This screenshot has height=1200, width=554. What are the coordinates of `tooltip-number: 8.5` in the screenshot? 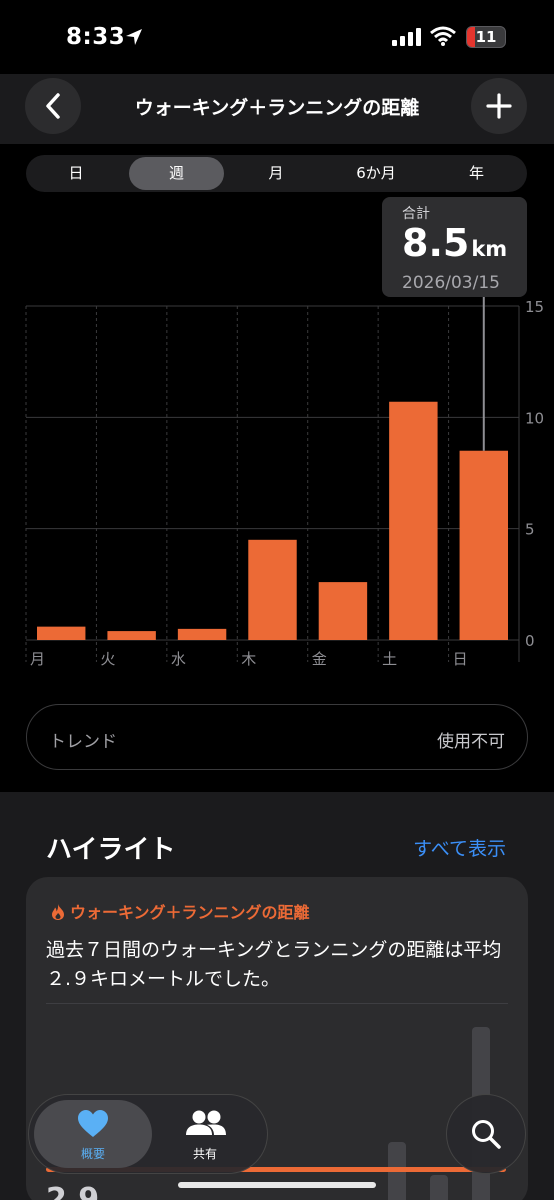 It's located at (436, 243).